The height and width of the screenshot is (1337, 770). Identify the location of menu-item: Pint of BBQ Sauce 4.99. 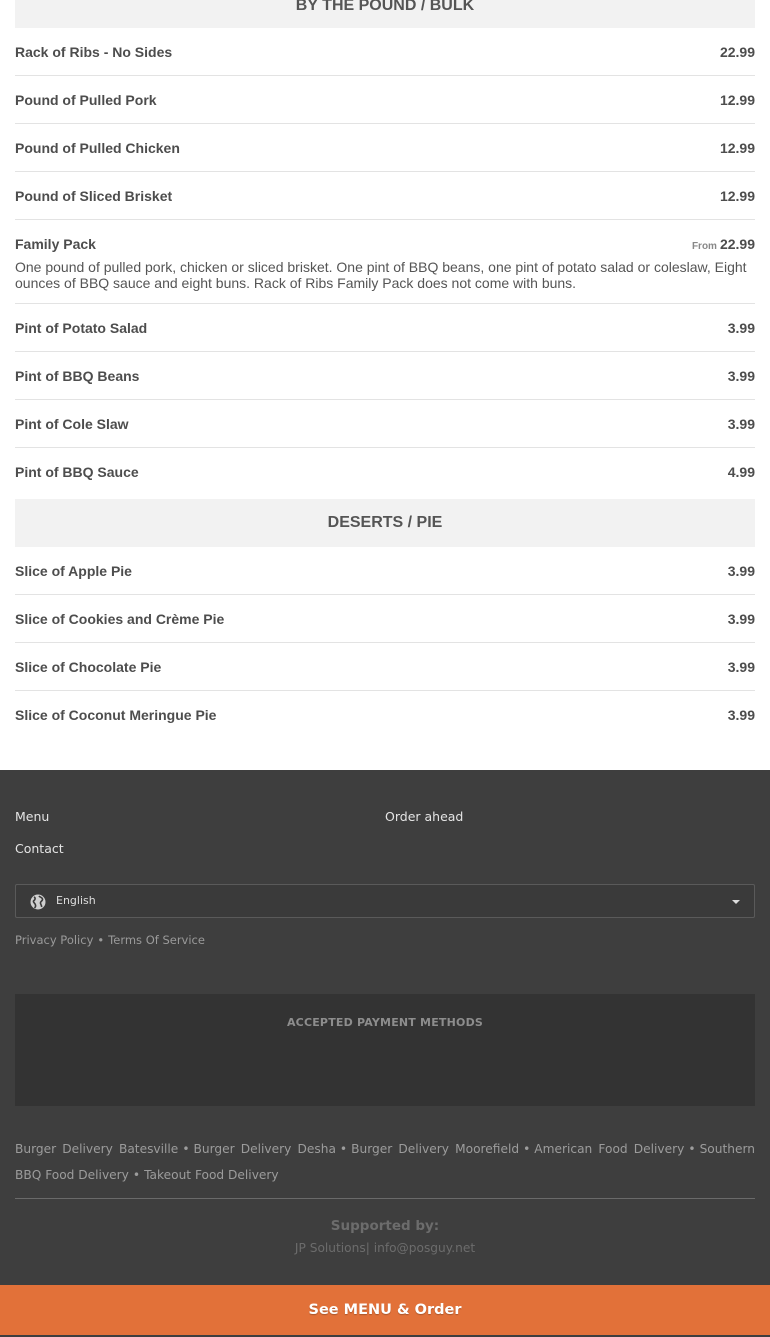
(385, 471).